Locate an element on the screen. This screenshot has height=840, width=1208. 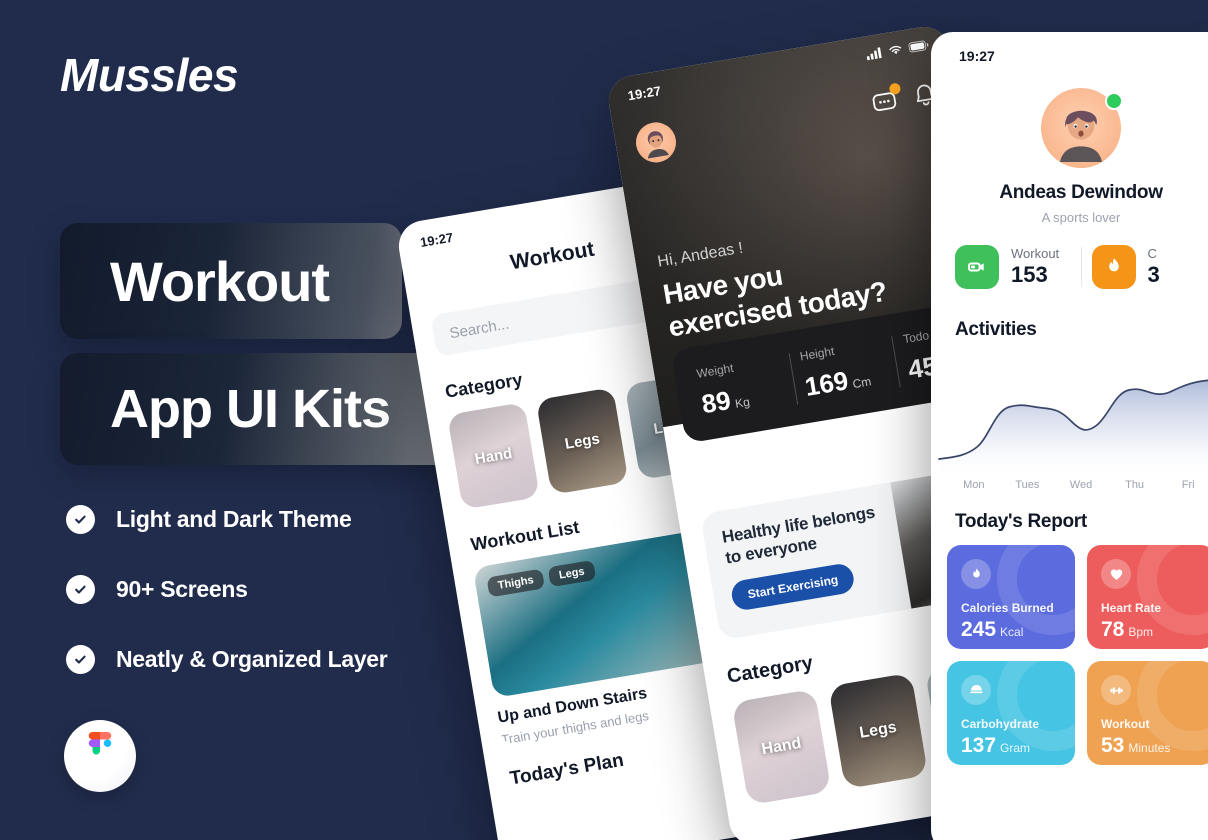
report-card-value: 78 is located at coordinates (1113, 629).